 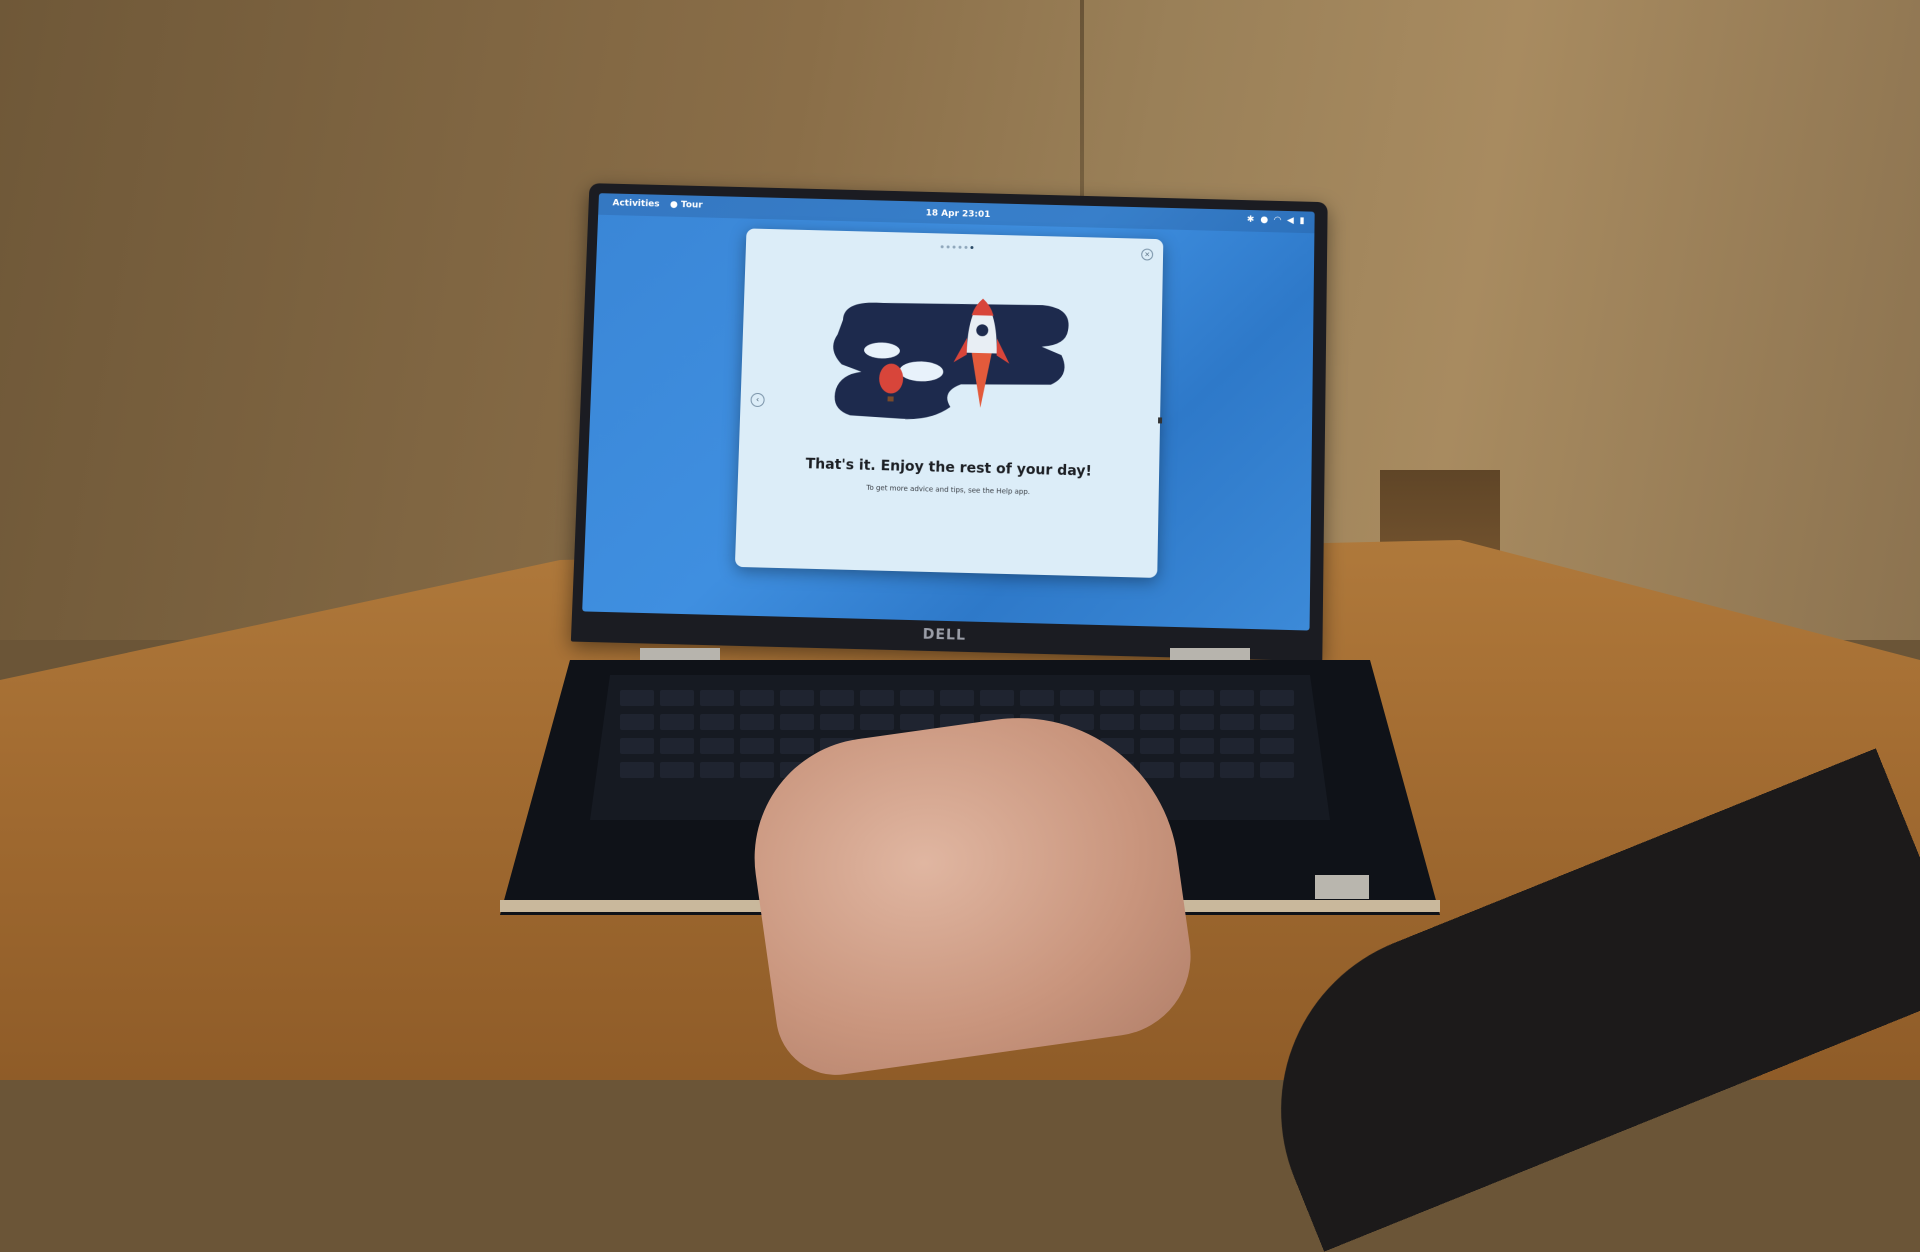 I want to click on page-indicator, so click(x=957, y=247).